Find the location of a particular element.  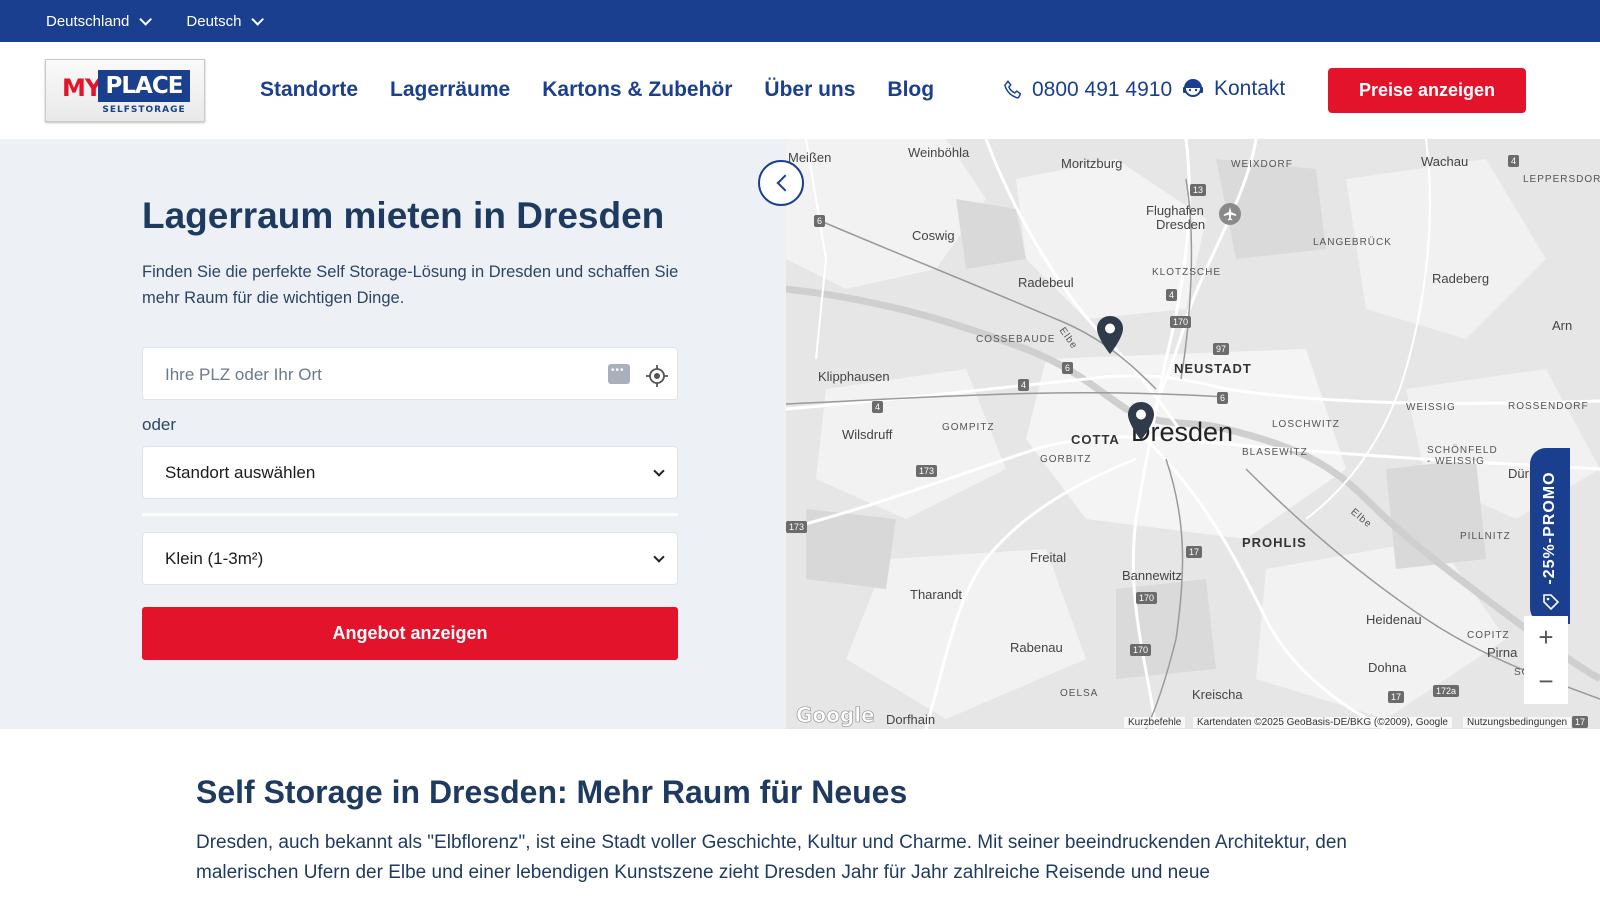

collapse-map-button is located at coordinates (781, 183).